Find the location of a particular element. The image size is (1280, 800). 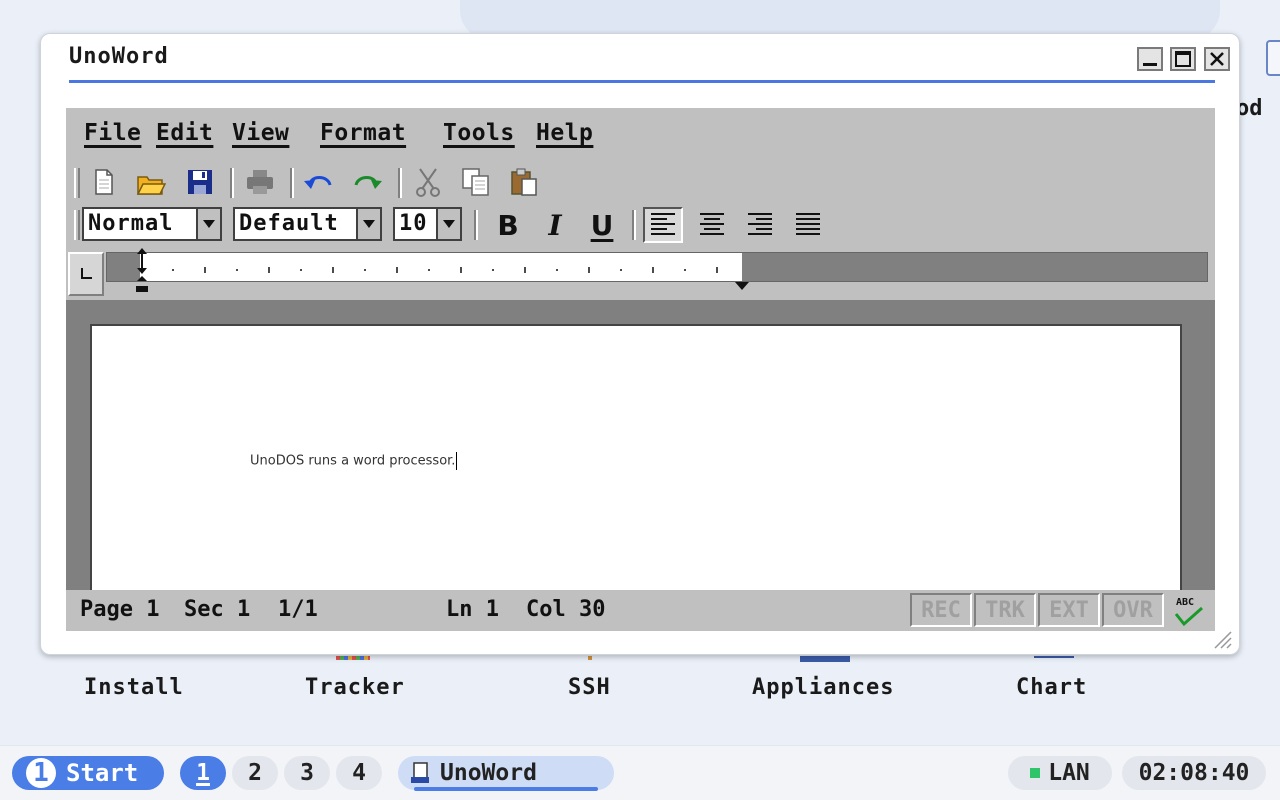

save-icon is located at coordinates (200, 182).